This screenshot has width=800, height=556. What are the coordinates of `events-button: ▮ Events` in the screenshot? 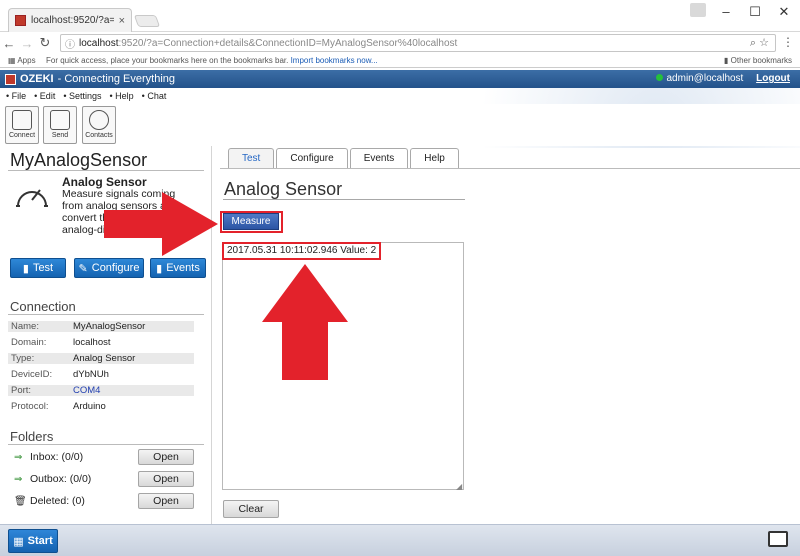 It's located at (178, 268).